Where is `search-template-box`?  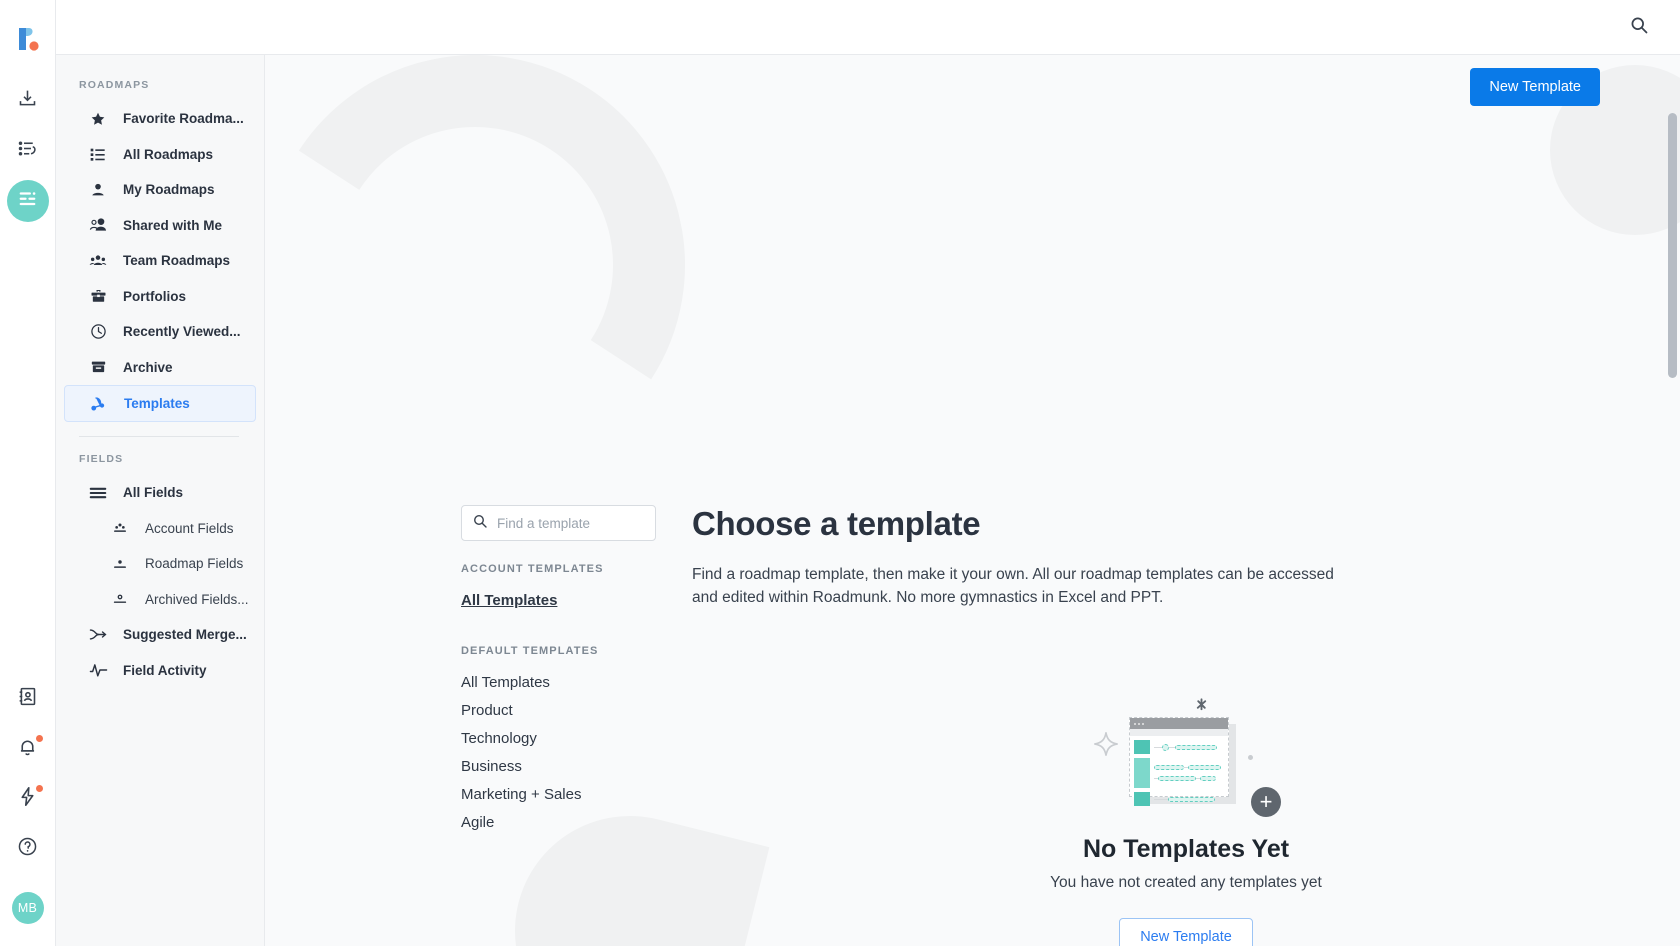
search-template-box is located at coordinates (558, 523).